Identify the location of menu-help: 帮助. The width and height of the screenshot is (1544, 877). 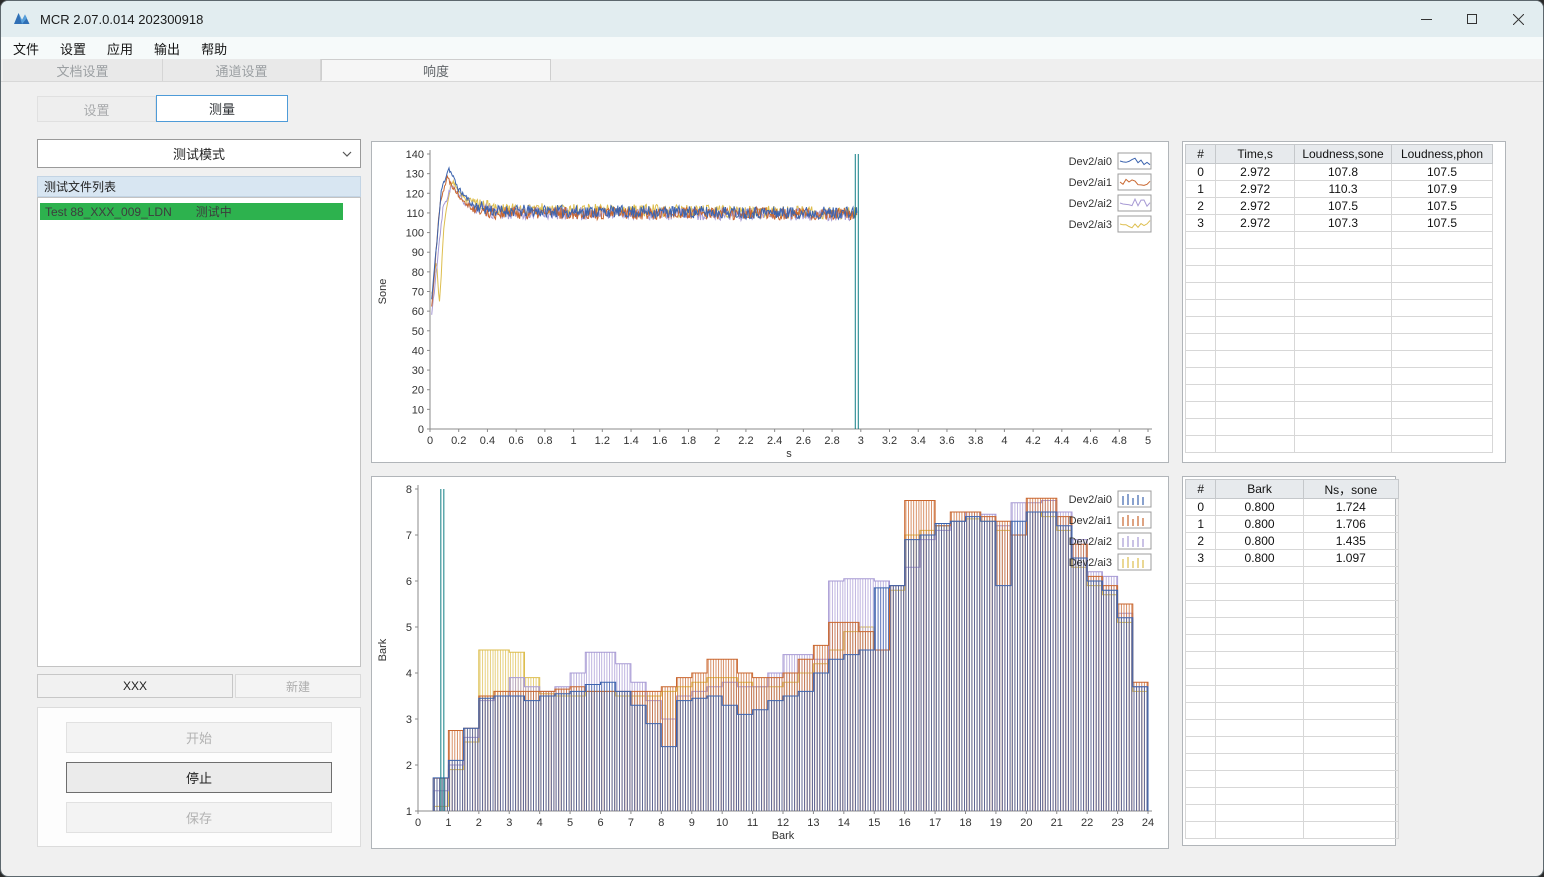
(214, 48).